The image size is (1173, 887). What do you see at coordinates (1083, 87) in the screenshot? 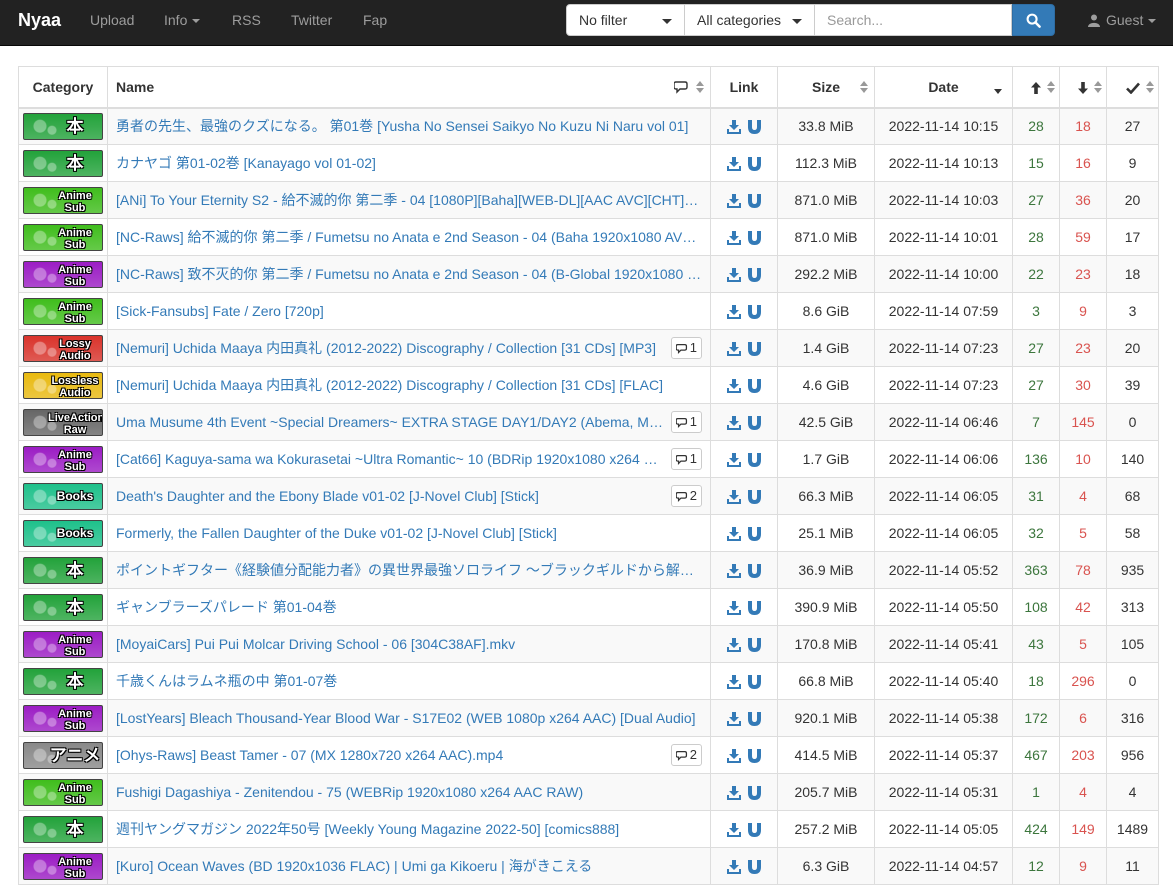
I see `header-leechers` at bounding box center [1083, 87].